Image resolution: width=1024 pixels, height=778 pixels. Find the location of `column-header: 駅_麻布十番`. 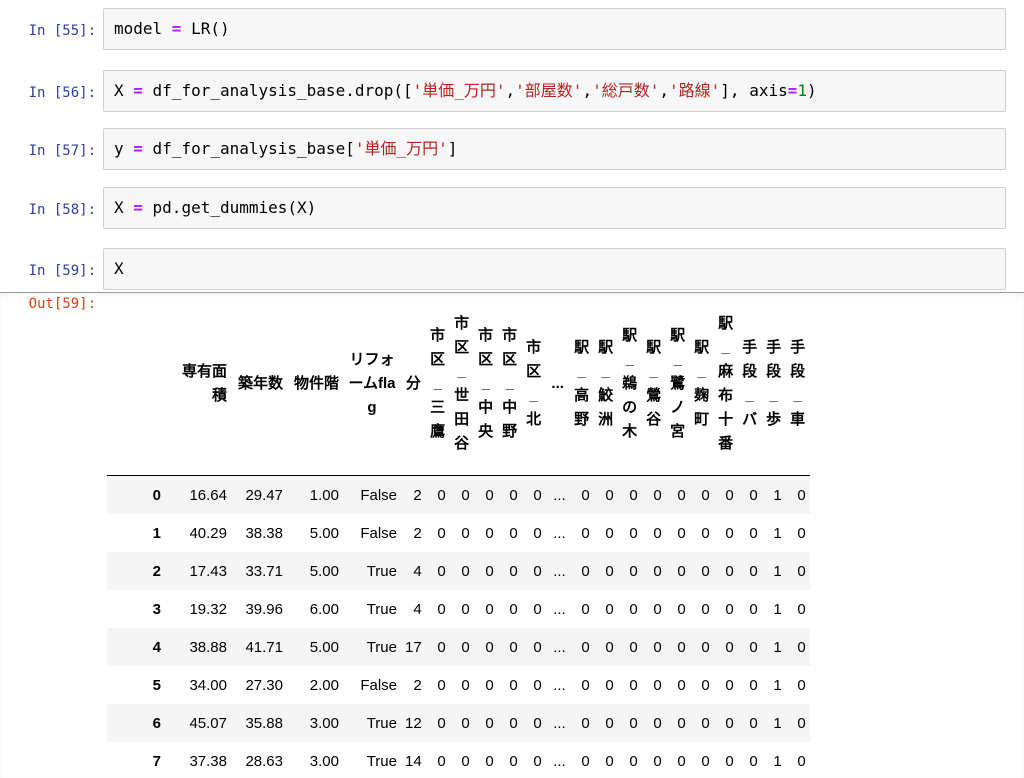

column-header: 駅_麻布十番 is located at coordinates (725, 384).